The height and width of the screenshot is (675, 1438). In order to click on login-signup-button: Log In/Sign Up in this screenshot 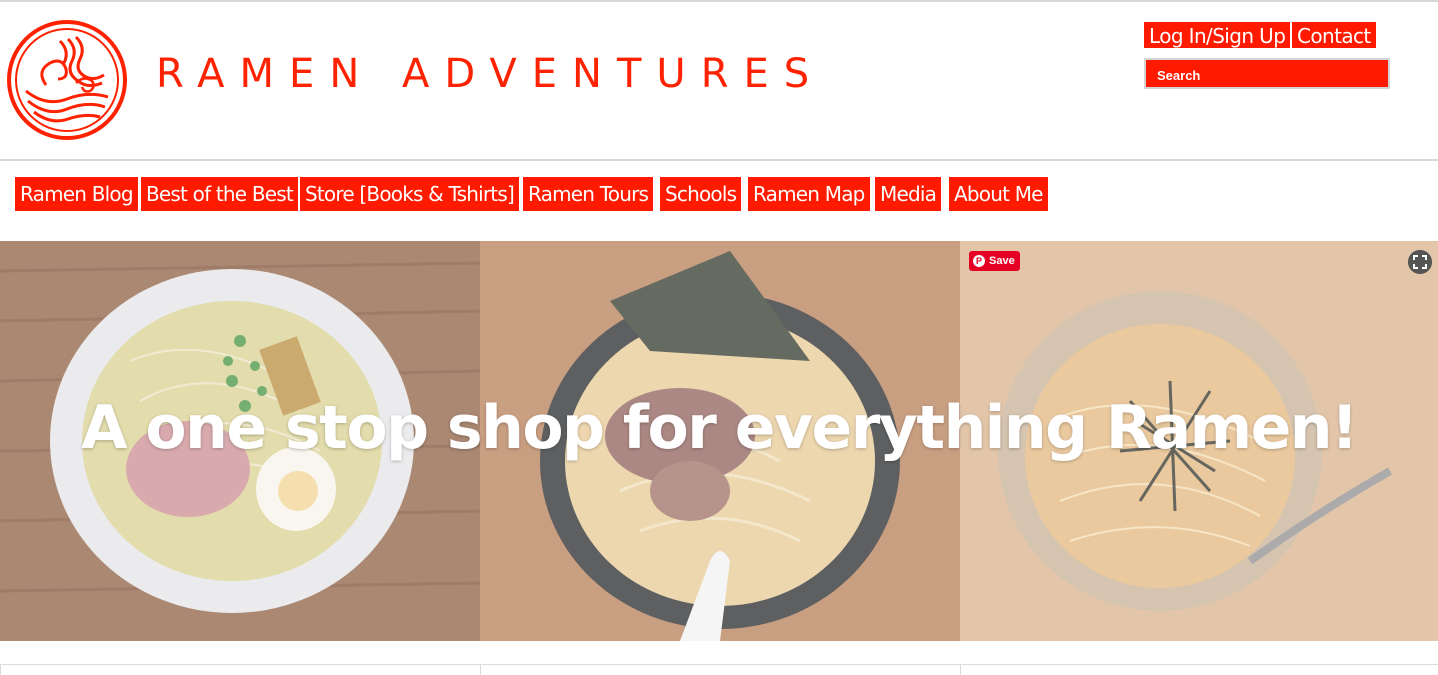, I will do `click(1217, 35)`.